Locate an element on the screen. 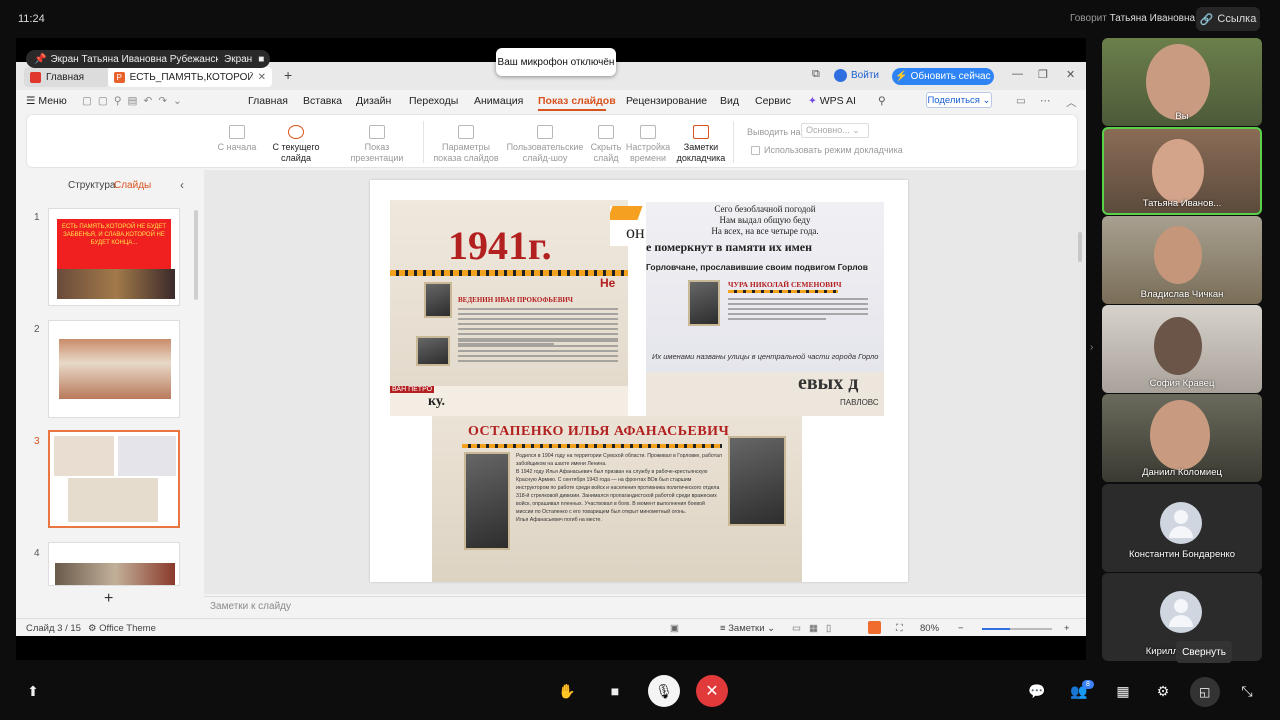 This screenshot has height=720, width=1280. exit-fullscreen-icon: ⤡ is located at coordinates (1247, 691).